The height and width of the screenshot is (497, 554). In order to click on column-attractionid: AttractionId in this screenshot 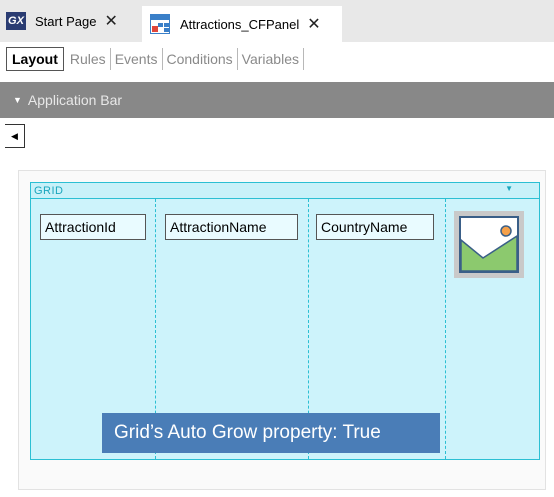, I will do `click(93, 227)`.